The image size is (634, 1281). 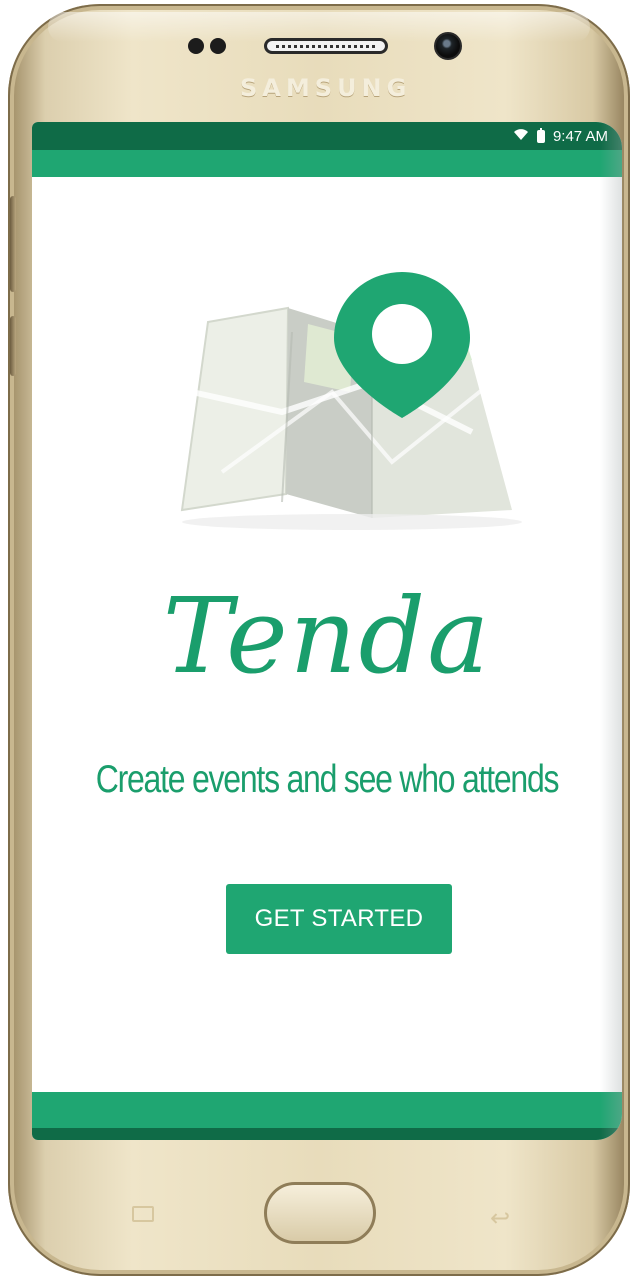 I want to click on app-title: Tenda, so click(x=327, y=636).